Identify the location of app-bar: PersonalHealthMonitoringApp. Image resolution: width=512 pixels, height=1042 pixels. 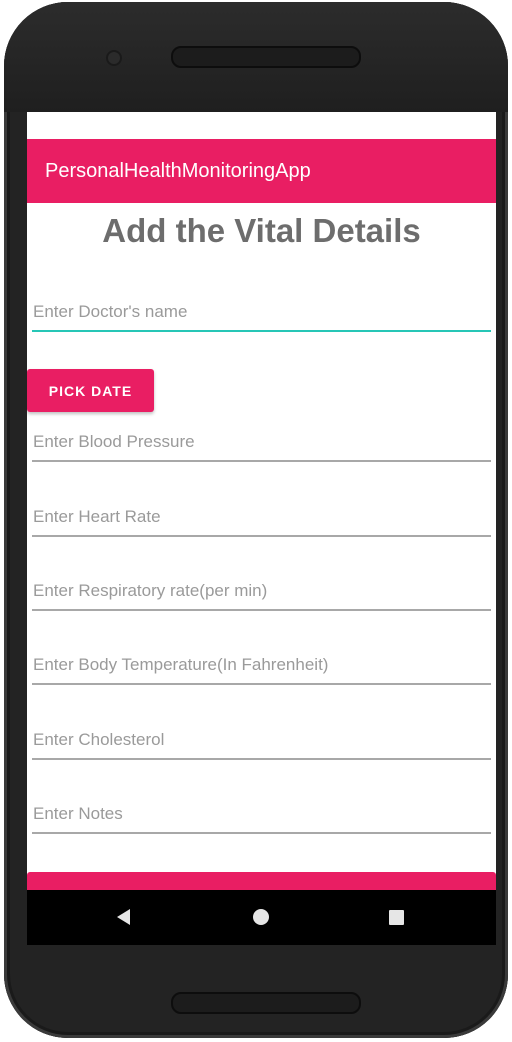
(261, 171).